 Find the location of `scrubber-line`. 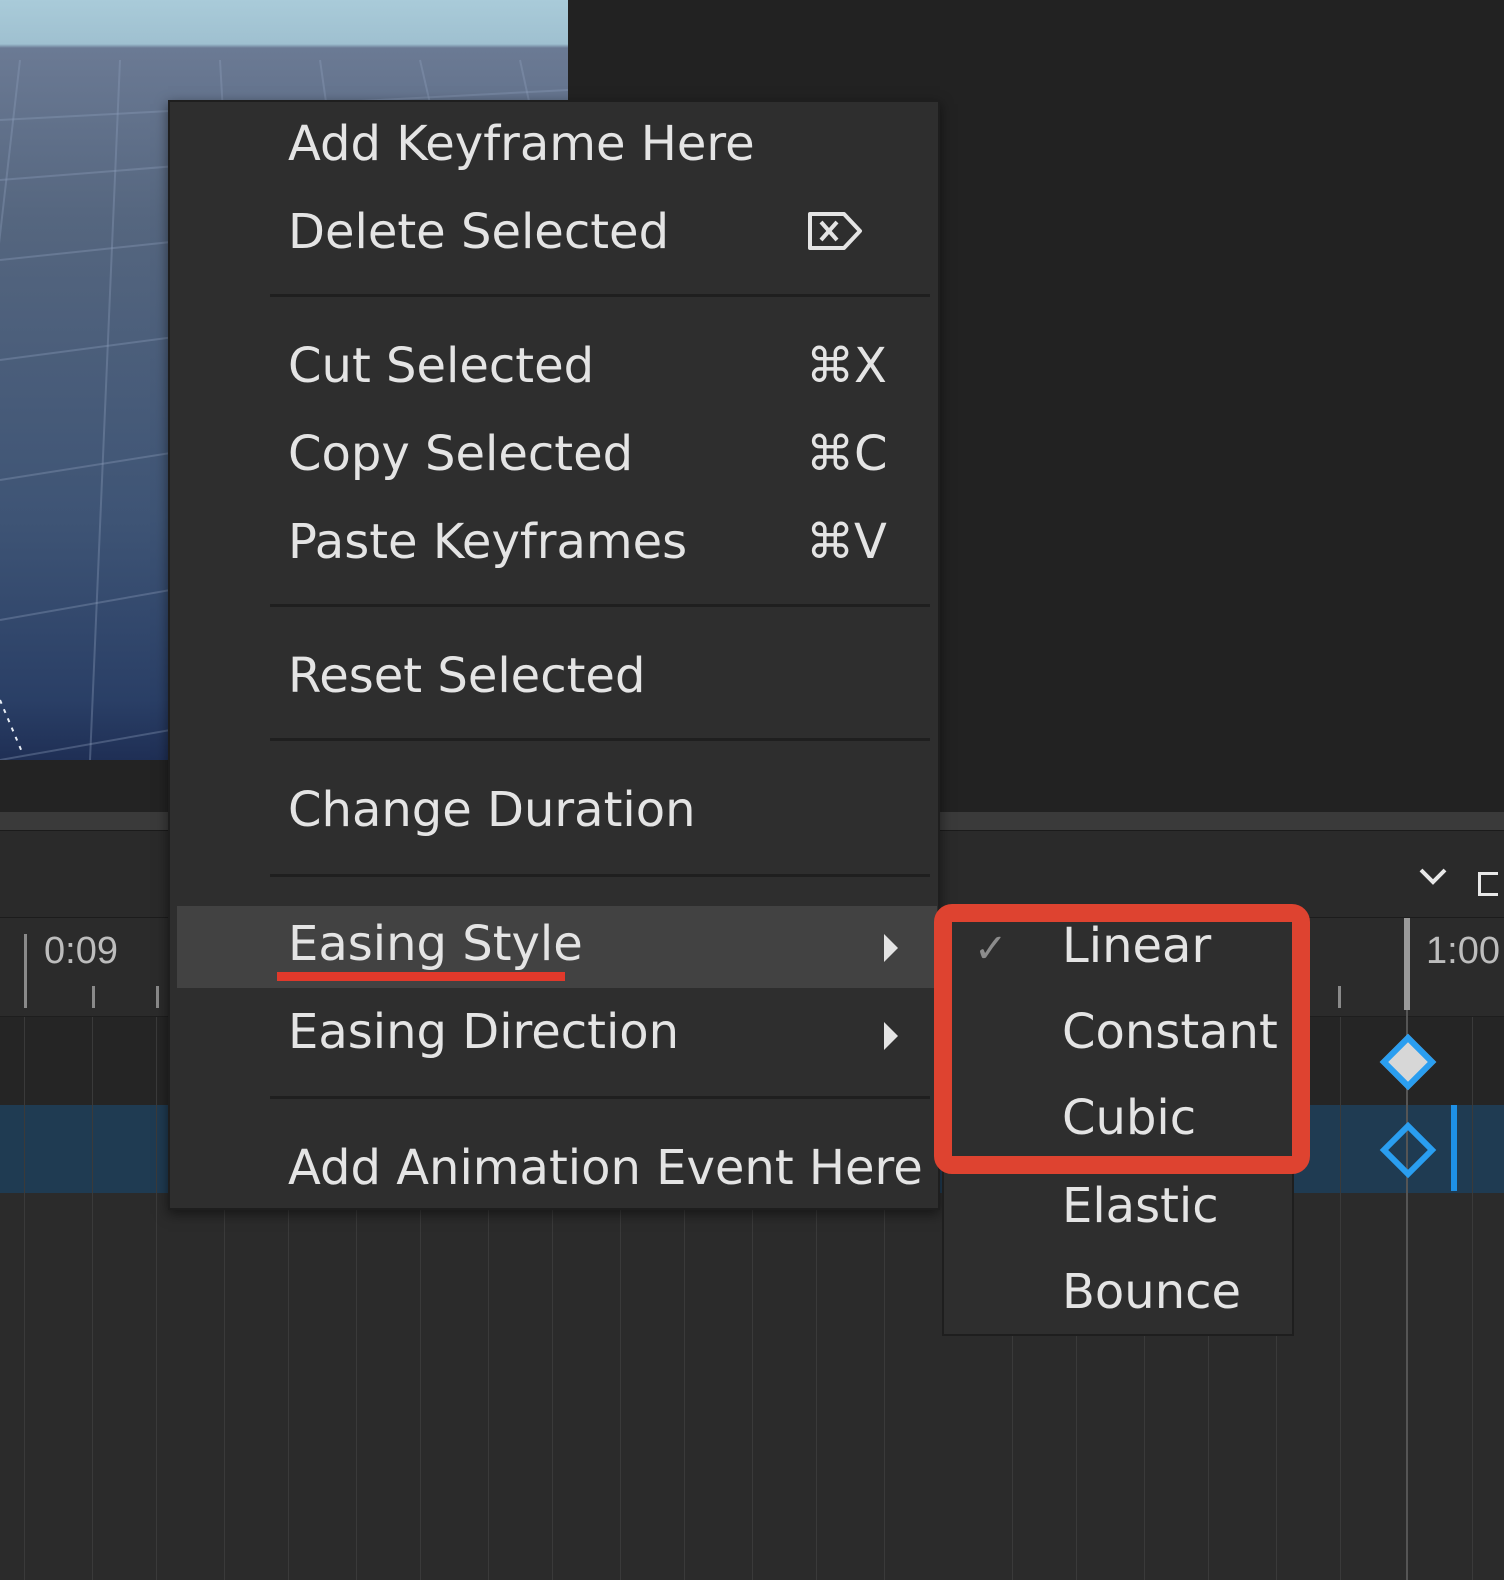

scrubber-line is located at coordinates (1454, 1148).